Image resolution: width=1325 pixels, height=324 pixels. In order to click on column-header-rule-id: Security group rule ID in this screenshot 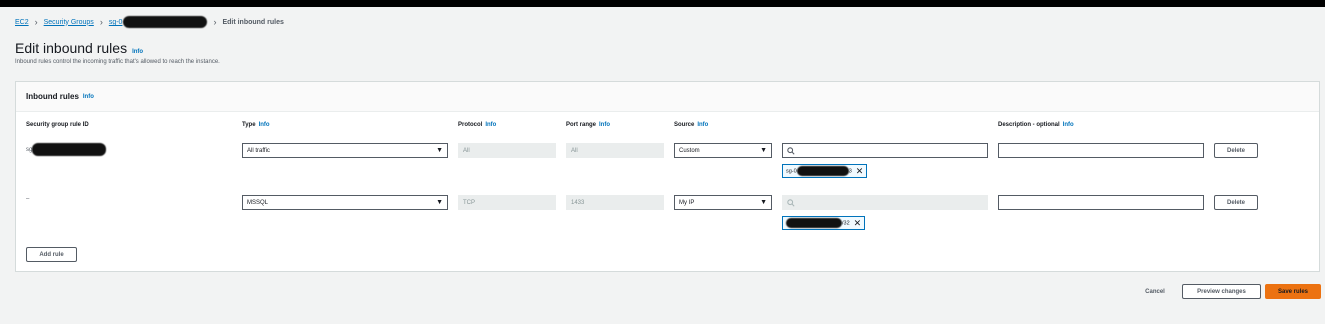, I will do `click(57, 125)`.